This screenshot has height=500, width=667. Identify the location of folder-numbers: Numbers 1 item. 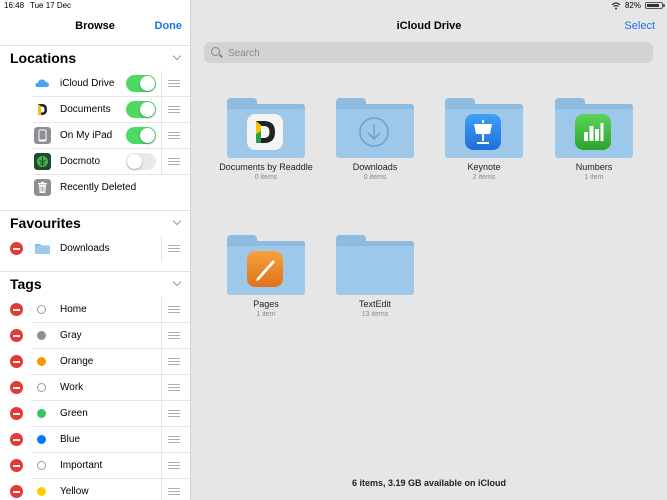
(594, 139).